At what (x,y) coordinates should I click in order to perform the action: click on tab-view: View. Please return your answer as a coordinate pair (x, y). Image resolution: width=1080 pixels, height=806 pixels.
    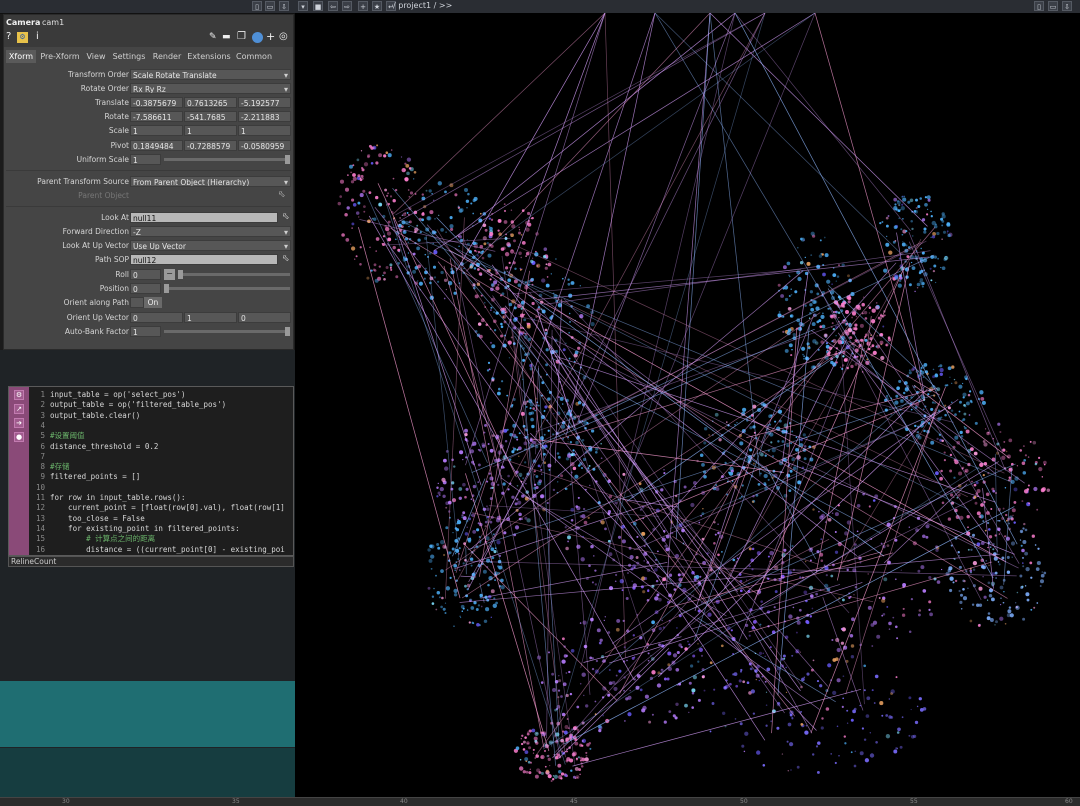
    Looking at the image, I should click on (96, 56).